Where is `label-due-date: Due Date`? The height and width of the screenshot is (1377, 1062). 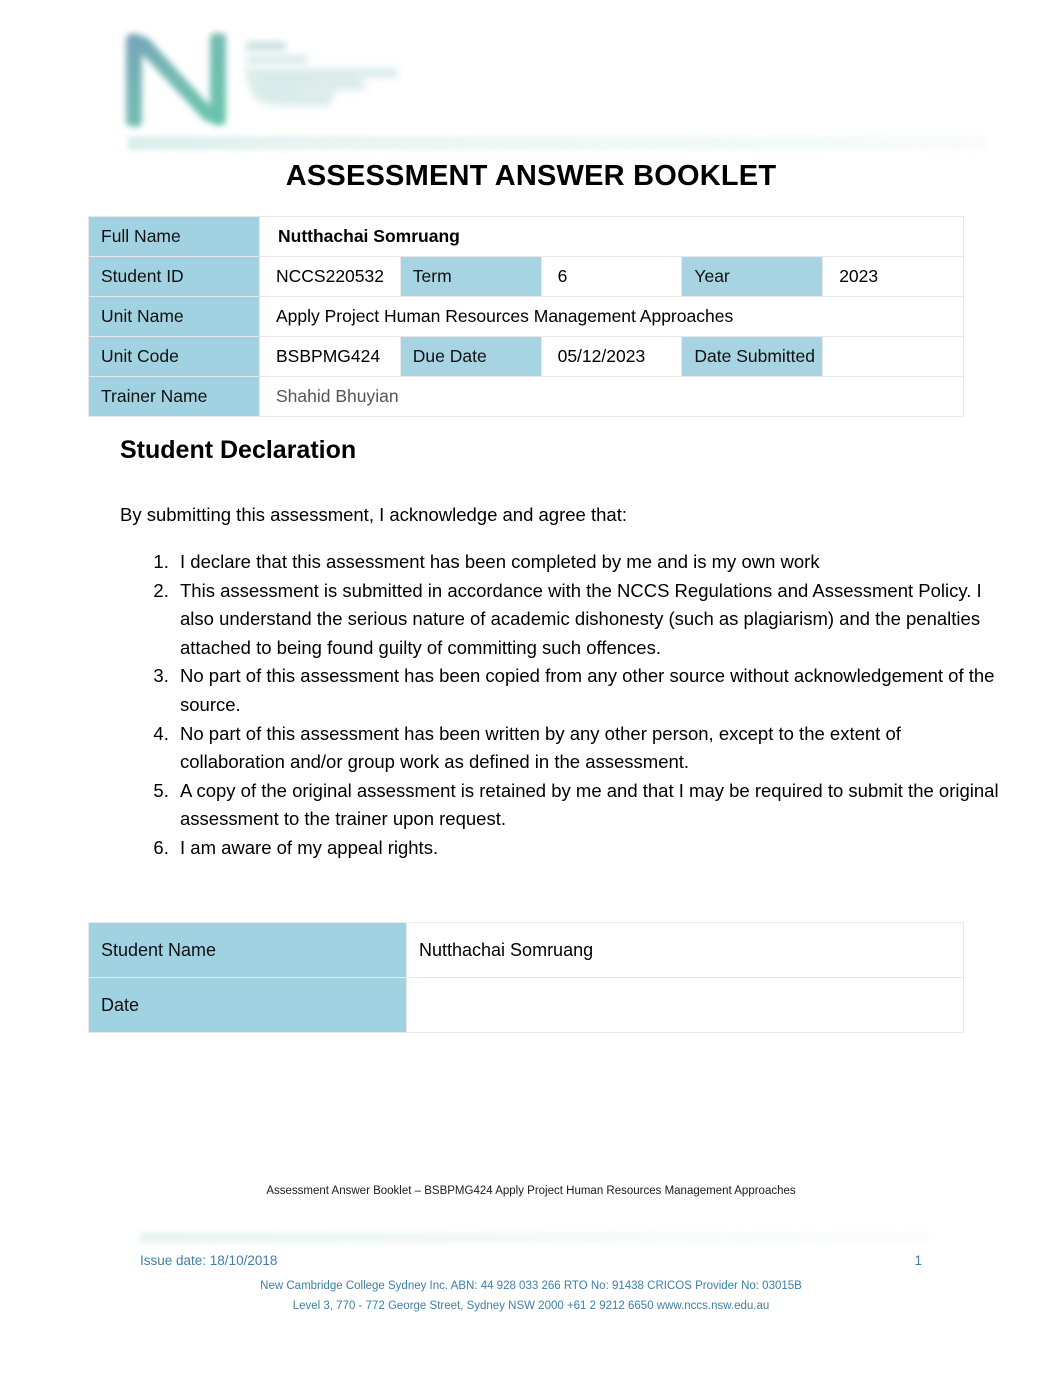 label-due-date: Due Date is located at coordinates (470, 356).